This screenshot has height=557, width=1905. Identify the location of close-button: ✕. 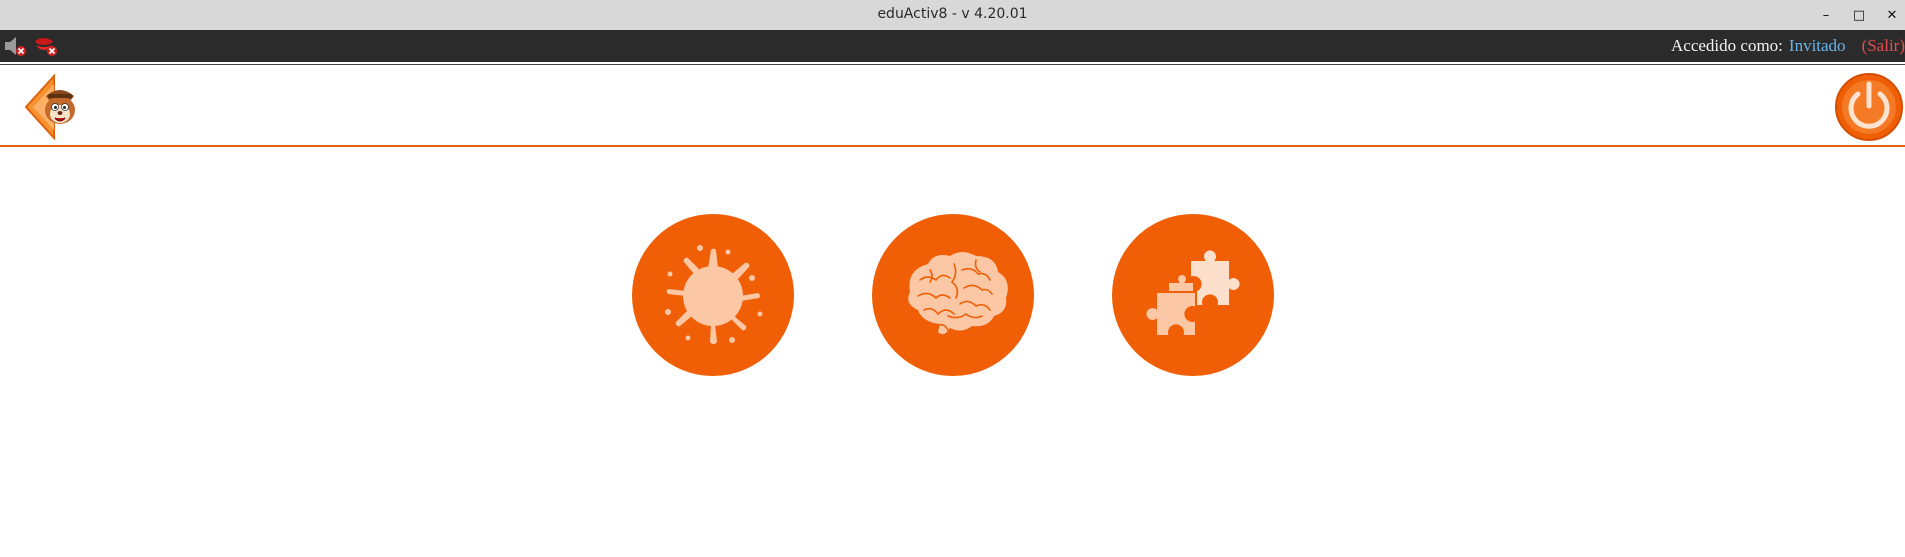
(1892, 15).